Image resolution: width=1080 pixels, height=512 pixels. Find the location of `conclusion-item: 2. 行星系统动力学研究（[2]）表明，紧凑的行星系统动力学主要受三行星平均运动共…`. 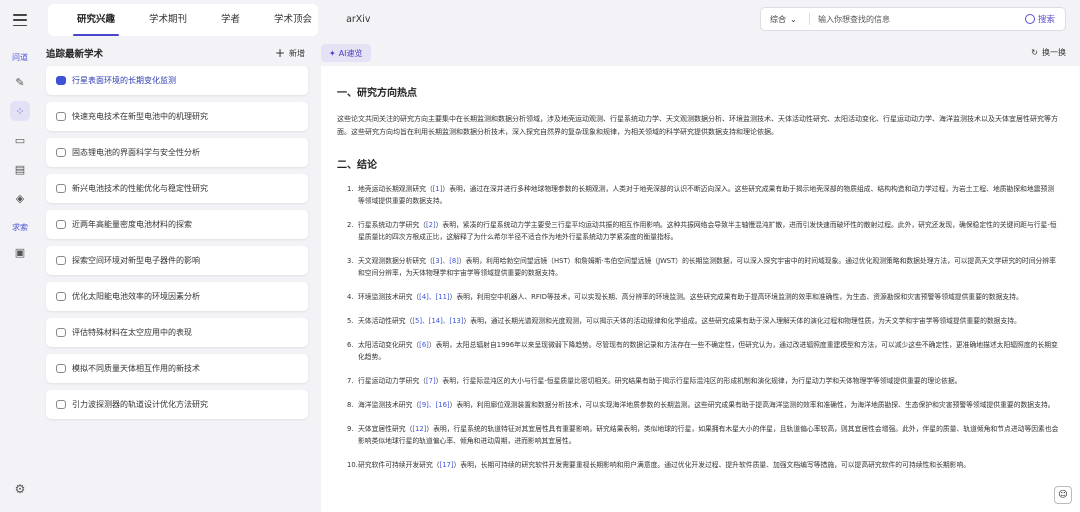

conclusion-item: 2. 行星系统动力学研究（[2]）表明，紧凑的行星系统动力学主要受三行星平均运动共… is located at coordinates (698, 231).